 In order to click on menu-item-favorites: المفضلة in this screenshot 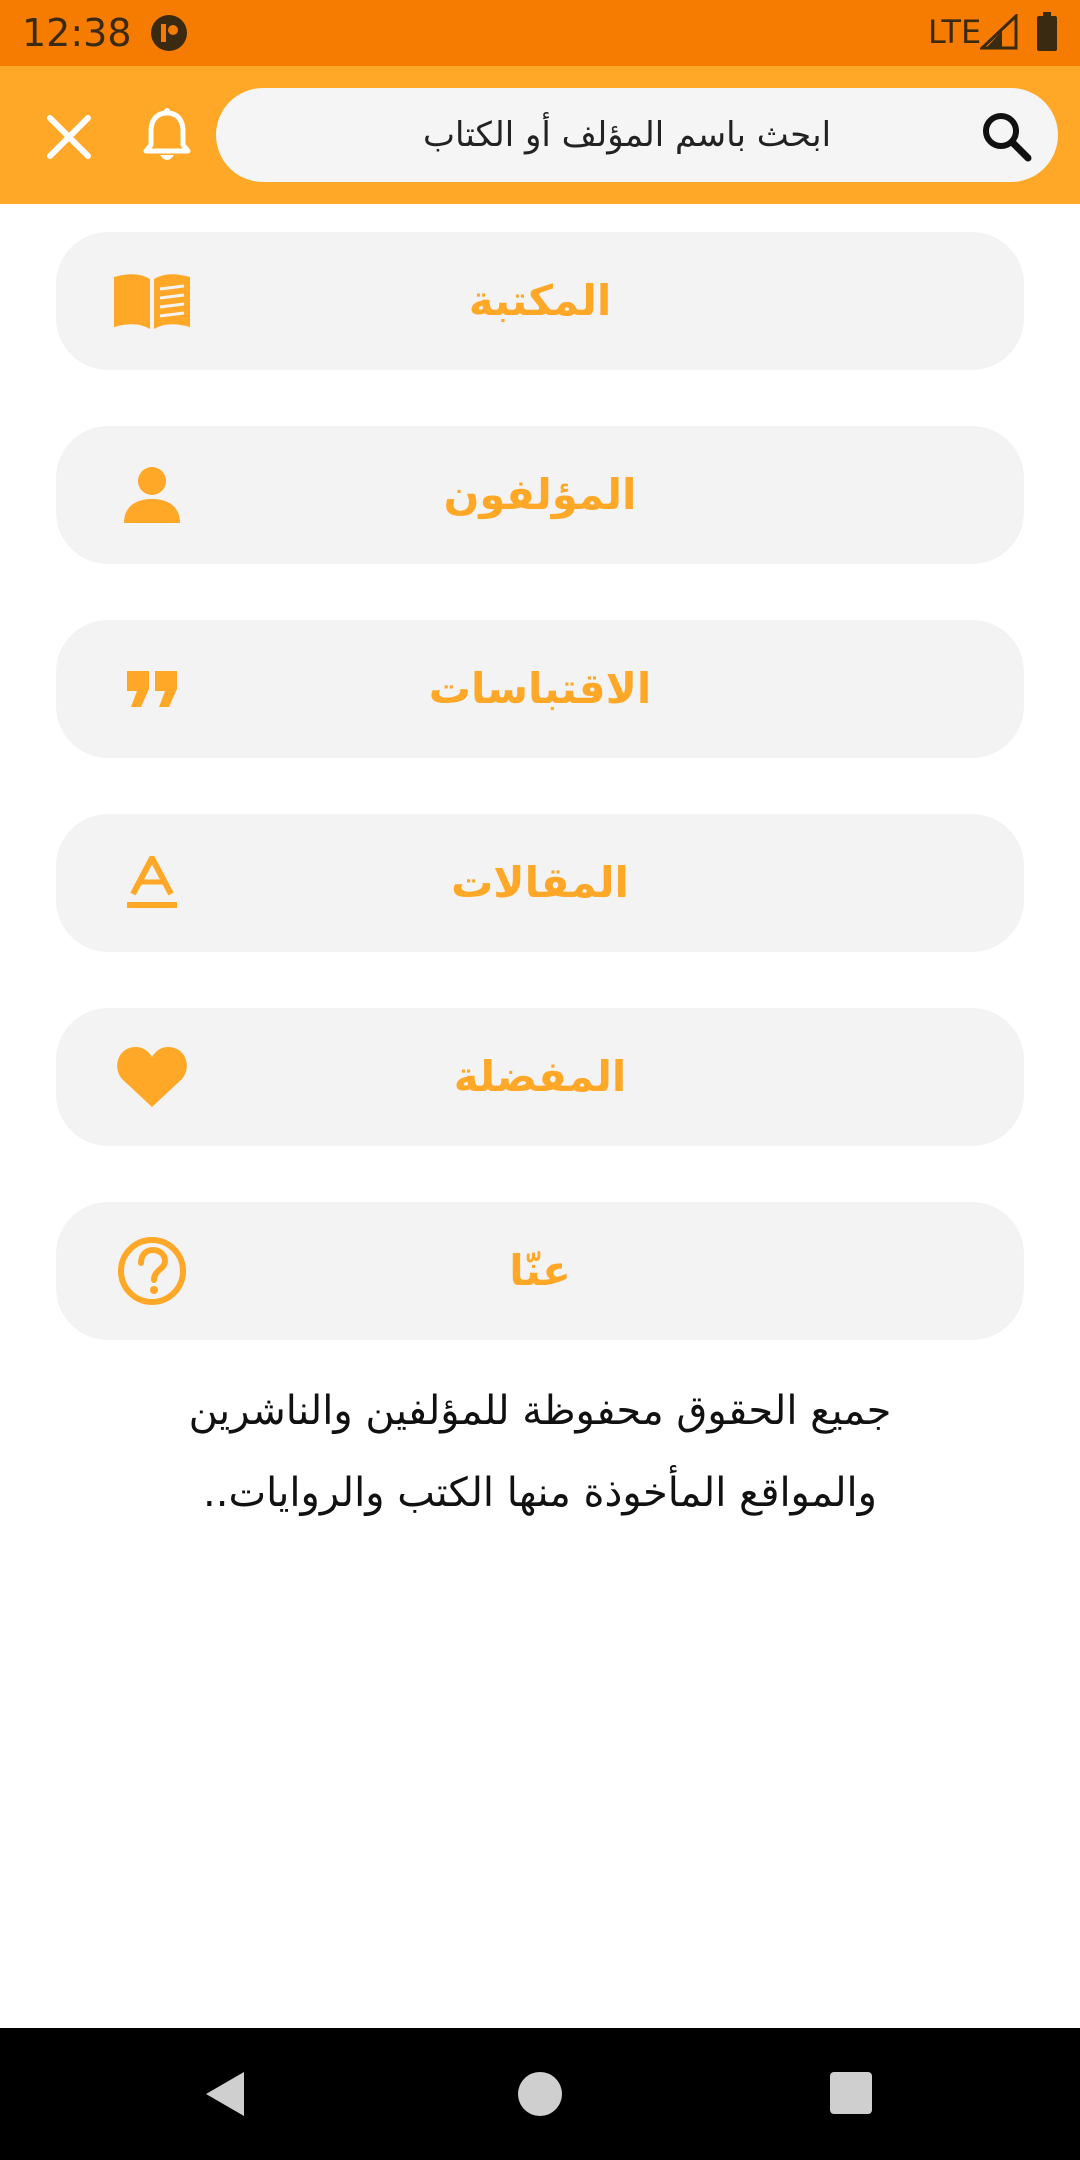, I will do `click(540, 1077)`.